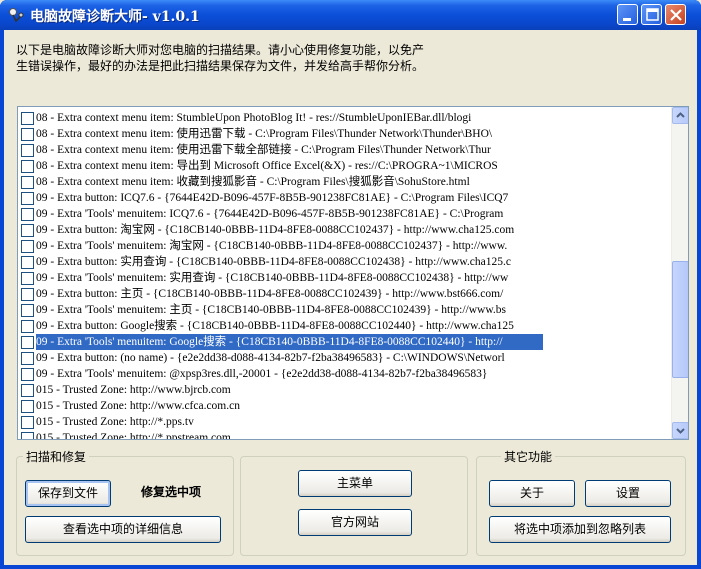 The width and height of the screenshot is (701, 569). What do you see at coordinates (354, 506) in the screenshot?
I see `main-menu-group: 主菜单 官方网站` at bounding box center [354, 506].